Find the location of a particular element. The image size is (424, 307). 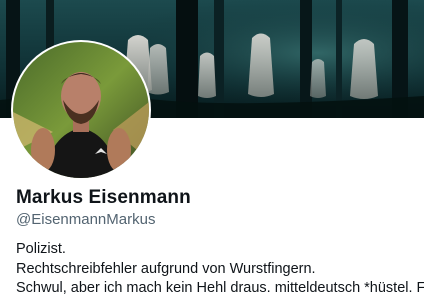

bio-line: Polizist. is located at coordinates (41, 249).